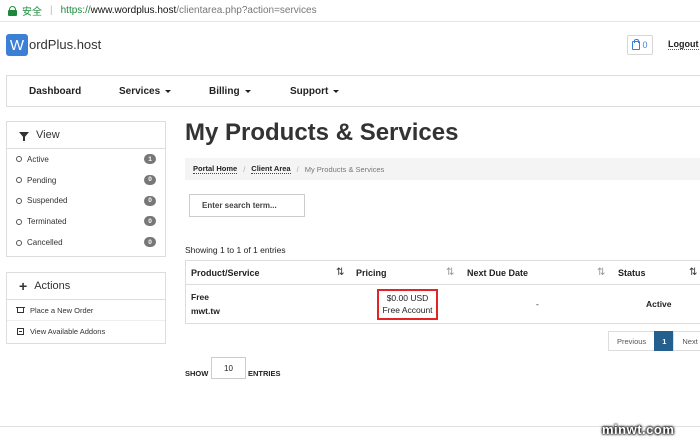 The height and width of the screenshot is (444, 700). I want to click on view-panel-header: View, so click(86, 135).